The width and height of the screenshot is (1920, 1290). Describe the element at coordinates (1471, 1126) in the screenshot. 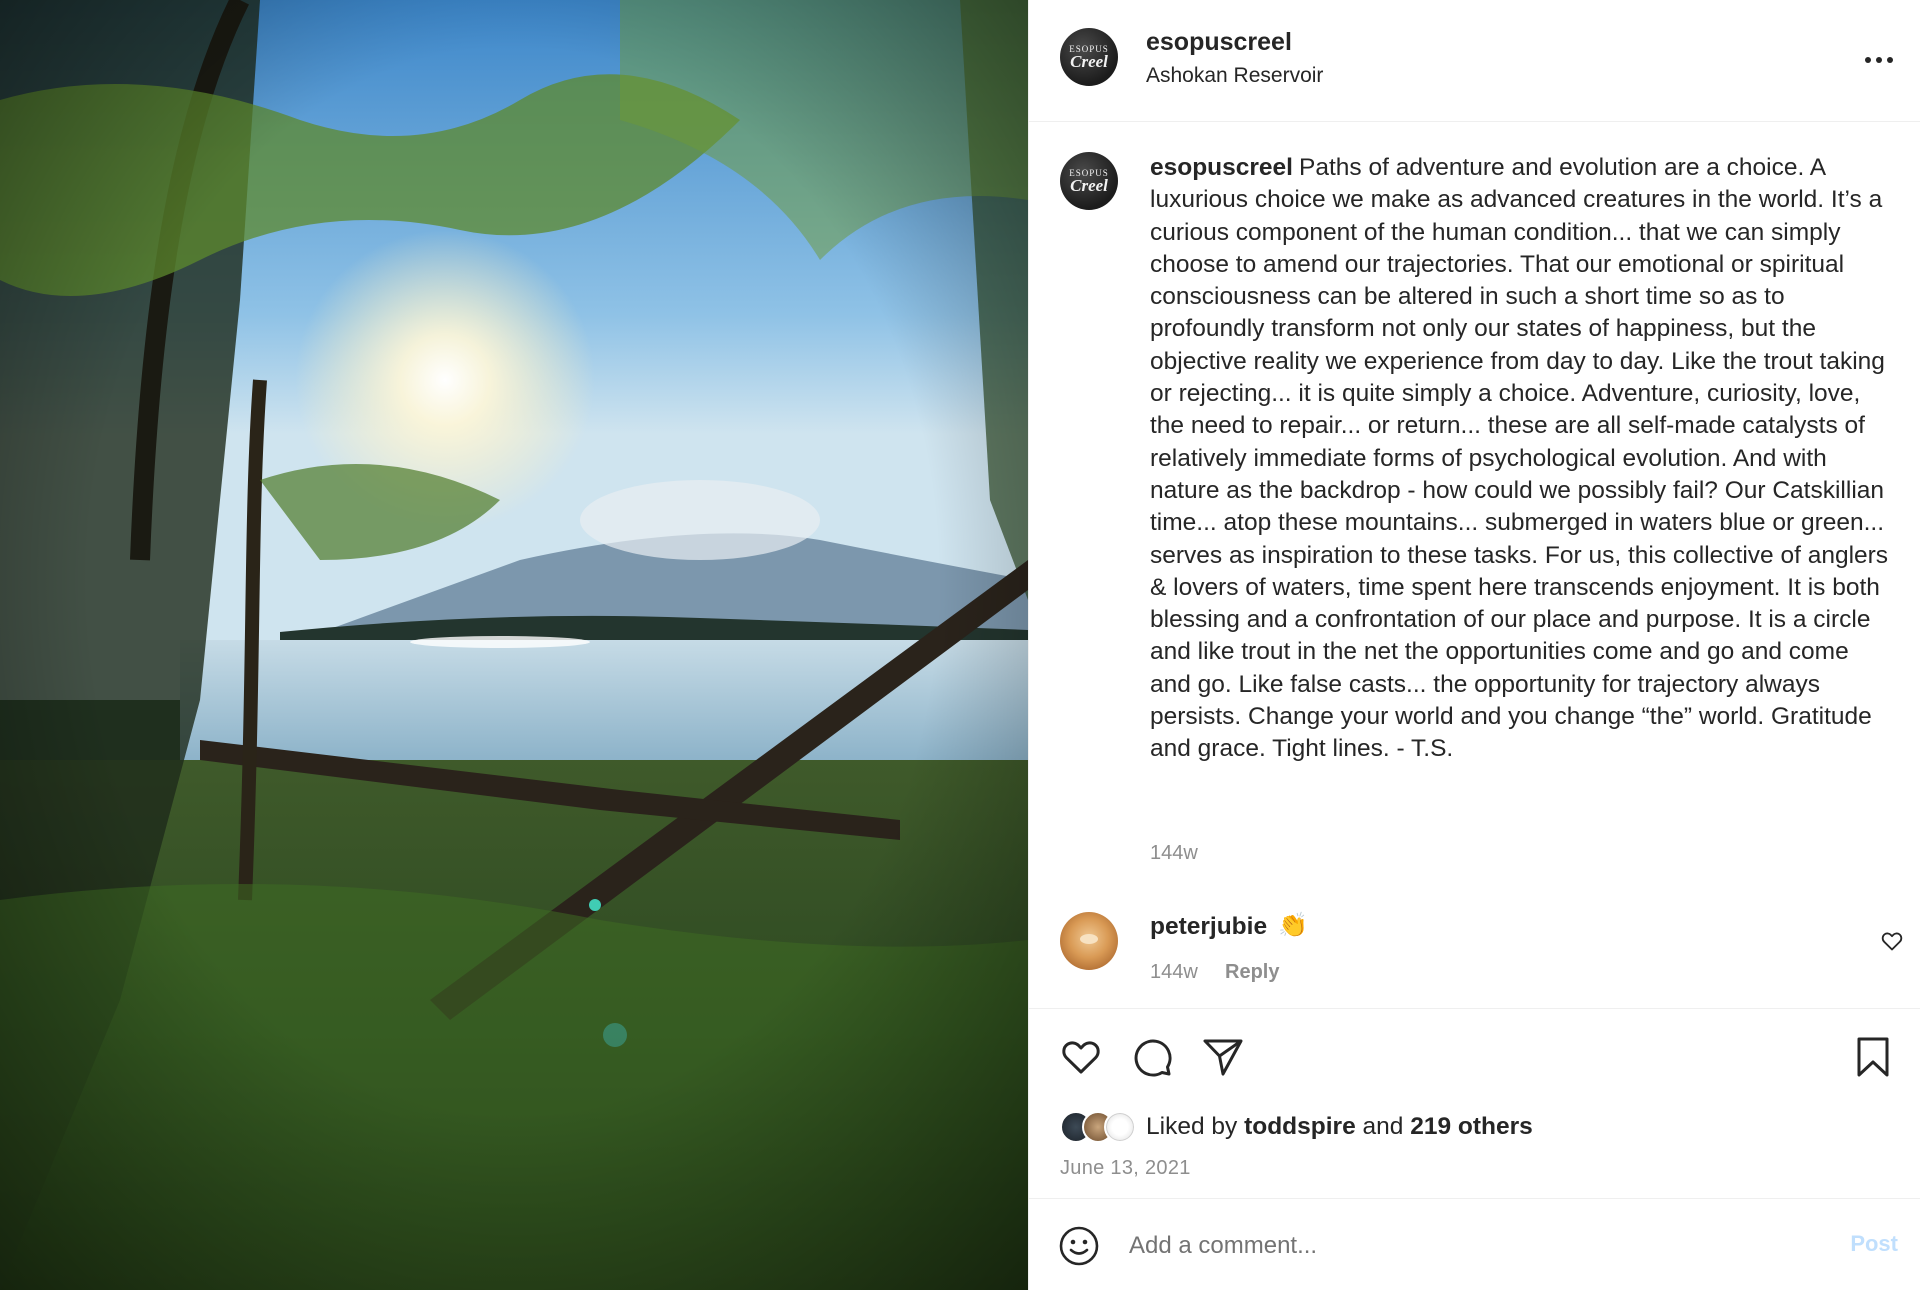

I see `likes-others-link: 219 others` at that location.